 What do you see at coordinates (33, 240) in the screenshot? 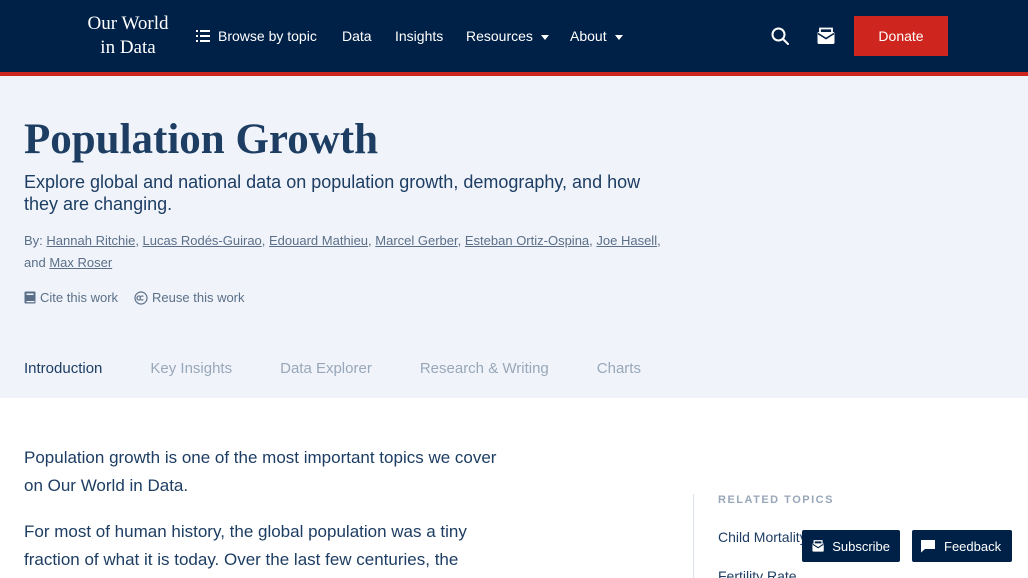
I see `byline-label: By:` at bounding box center [33, 240].